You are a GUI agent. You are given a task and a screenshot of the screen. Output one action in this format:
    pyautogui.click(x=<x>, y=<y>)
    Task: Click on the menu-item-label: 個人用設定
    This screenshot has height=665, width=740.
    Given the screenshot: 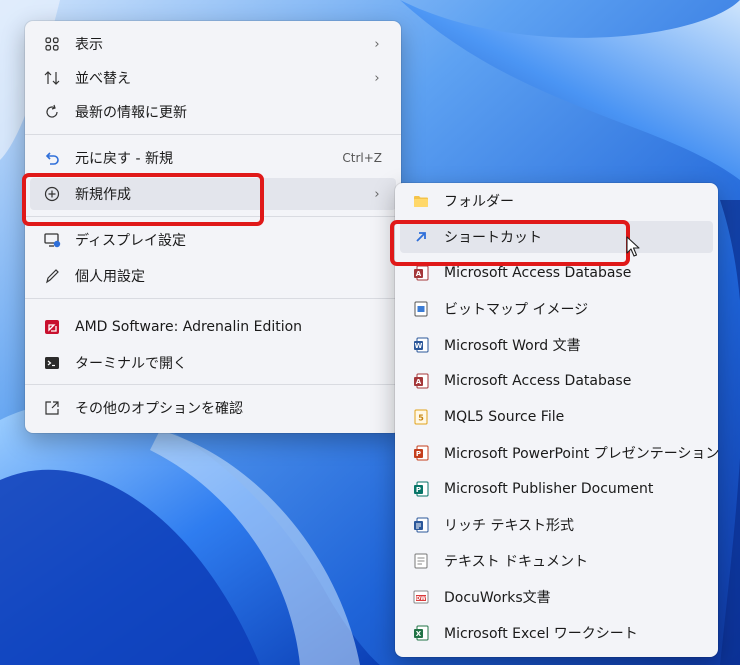 What is the action you would take?
    pyautogui.click(x=110, y=277)
    